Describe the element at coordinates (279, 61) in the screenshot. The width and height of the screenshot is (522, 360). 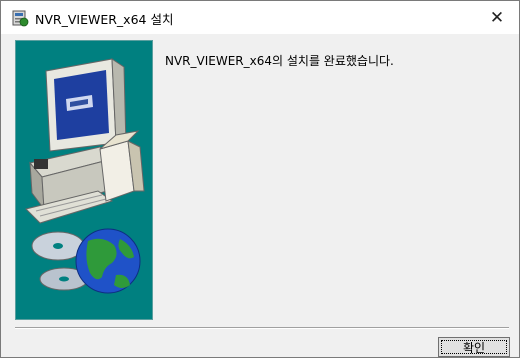
I see `completion-message: NVR_VIEWER_x64의 설치를 완료했습니다.` at that location.